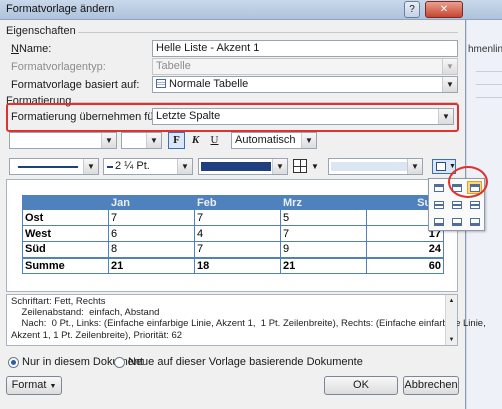 The image size is (502, 409). I want to click on apply-to-label: Formatierung übernehmen für:, so click(86, 117).